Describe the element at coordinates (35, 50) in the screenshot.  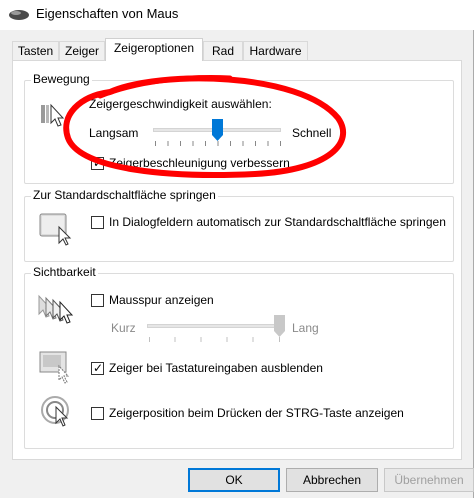
I see `tab-tasten: Tasten` at that location.